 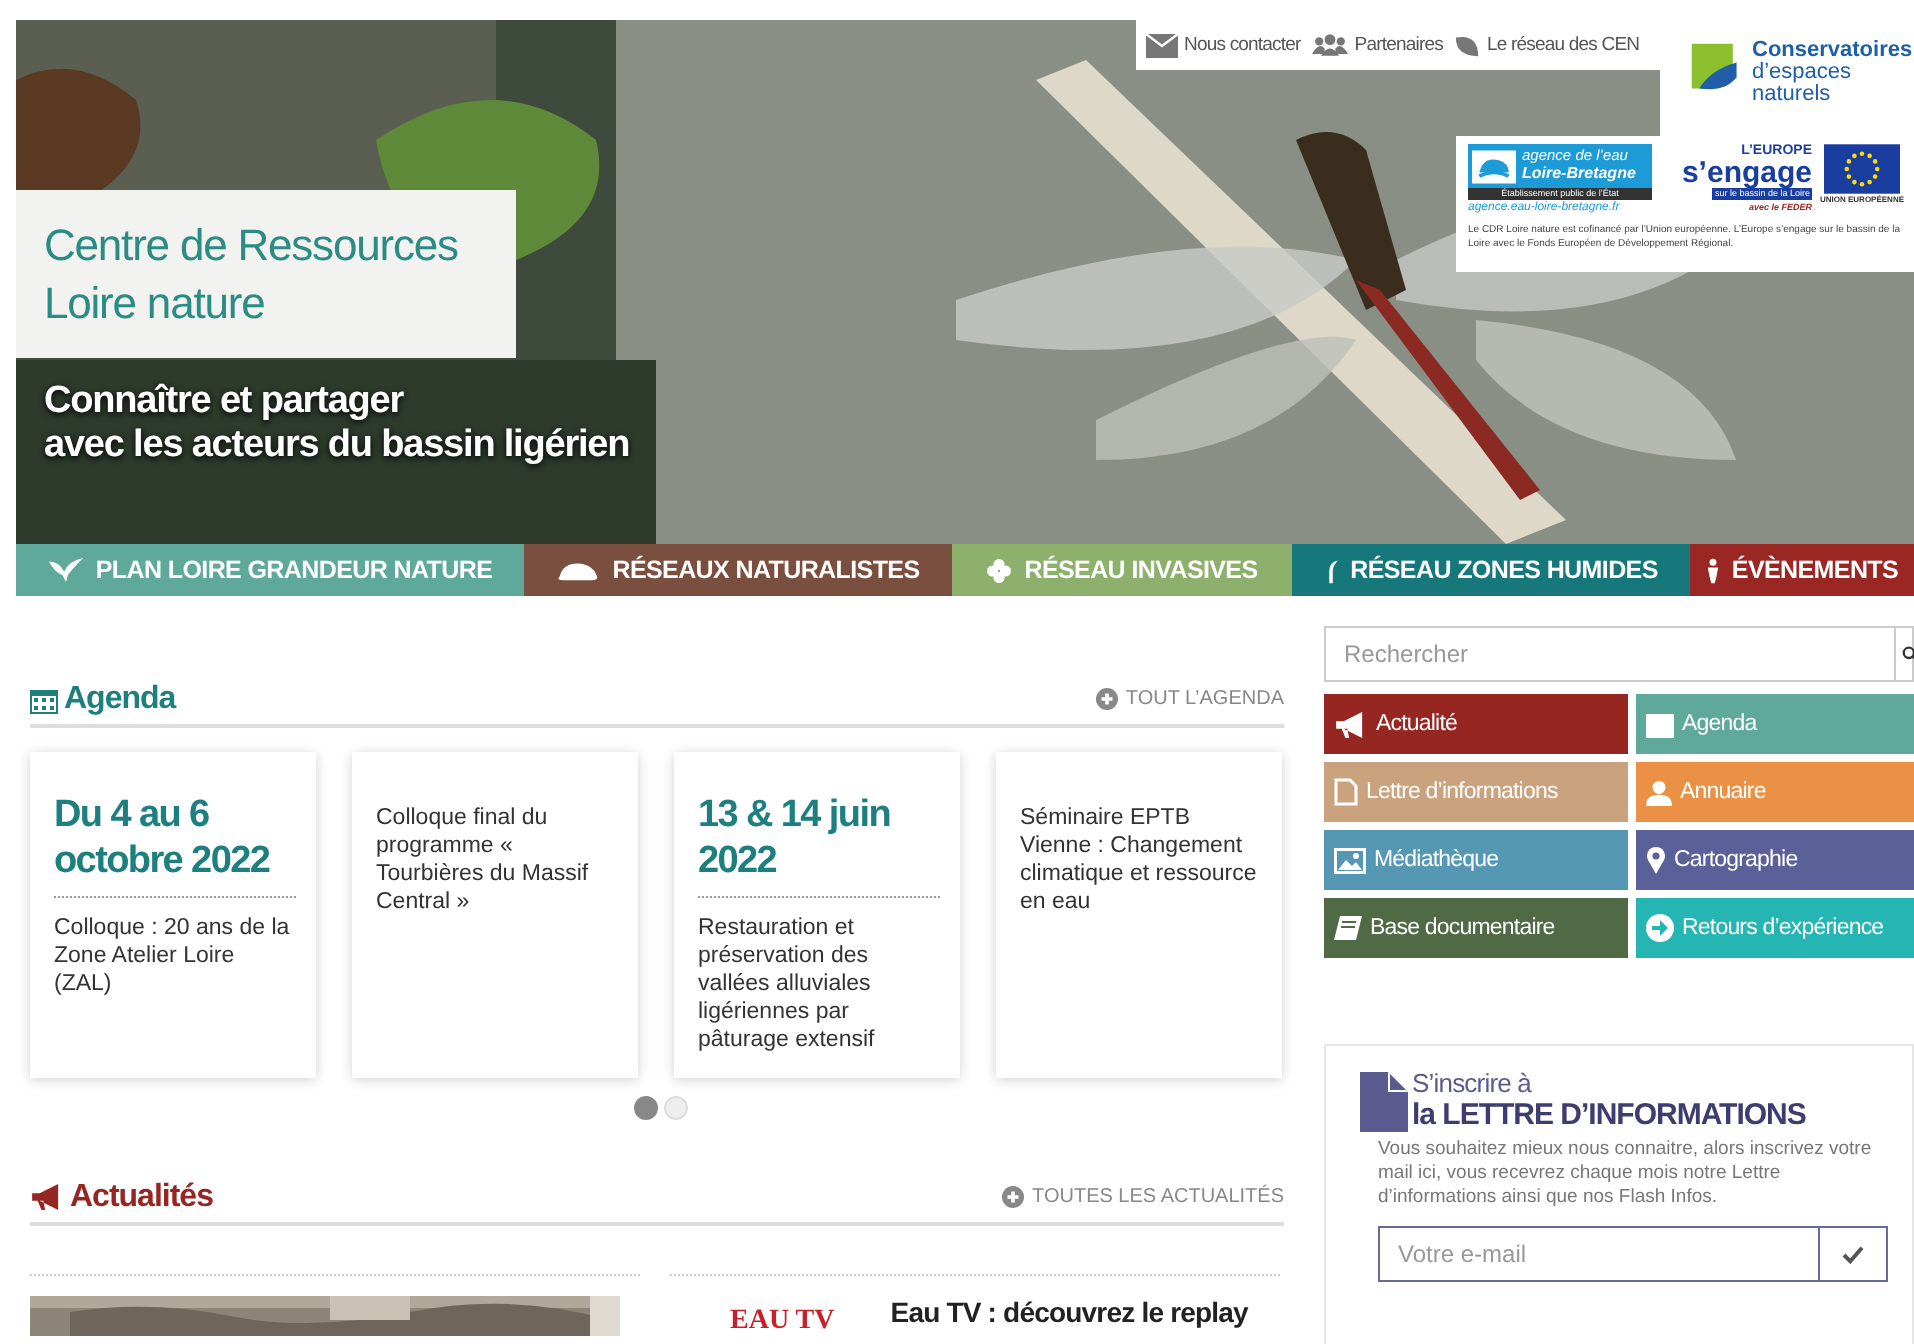 I want to click on flower-icon, so click(x=999, y=570).